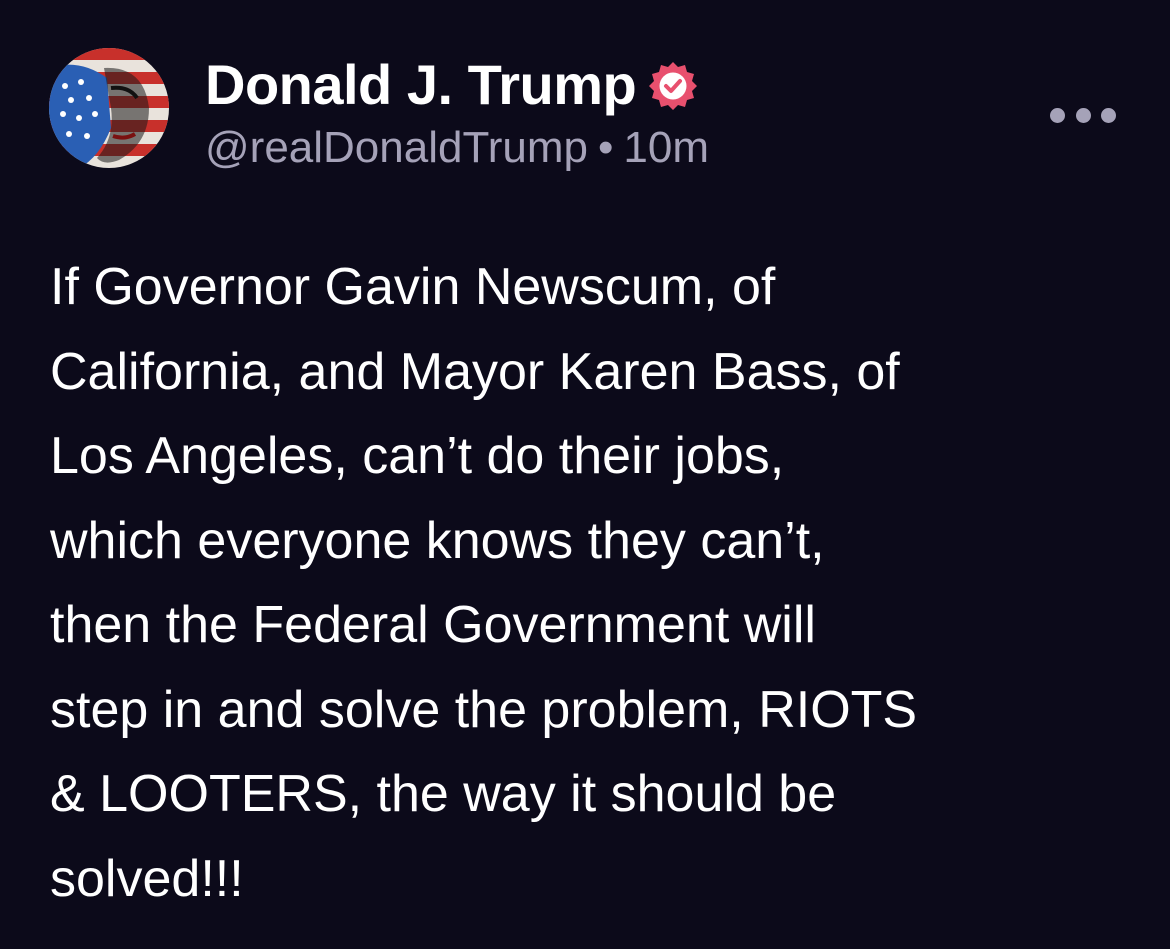 The image size is (1170, 949). I want to click on post-body-line: If Governor Gavin Newscum, of, so click(413, 287).